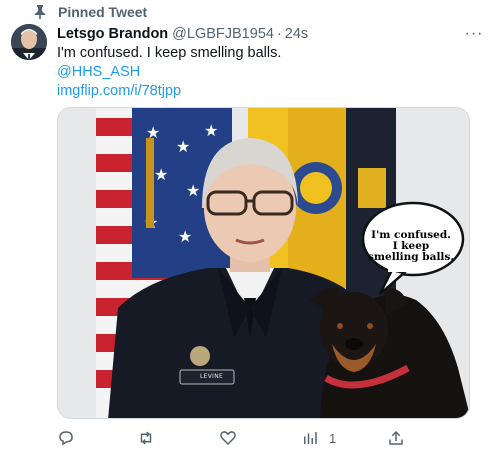 The image size is (500, 459). I want to click on mention-link: @HHS_ASH, so click(271, 72).